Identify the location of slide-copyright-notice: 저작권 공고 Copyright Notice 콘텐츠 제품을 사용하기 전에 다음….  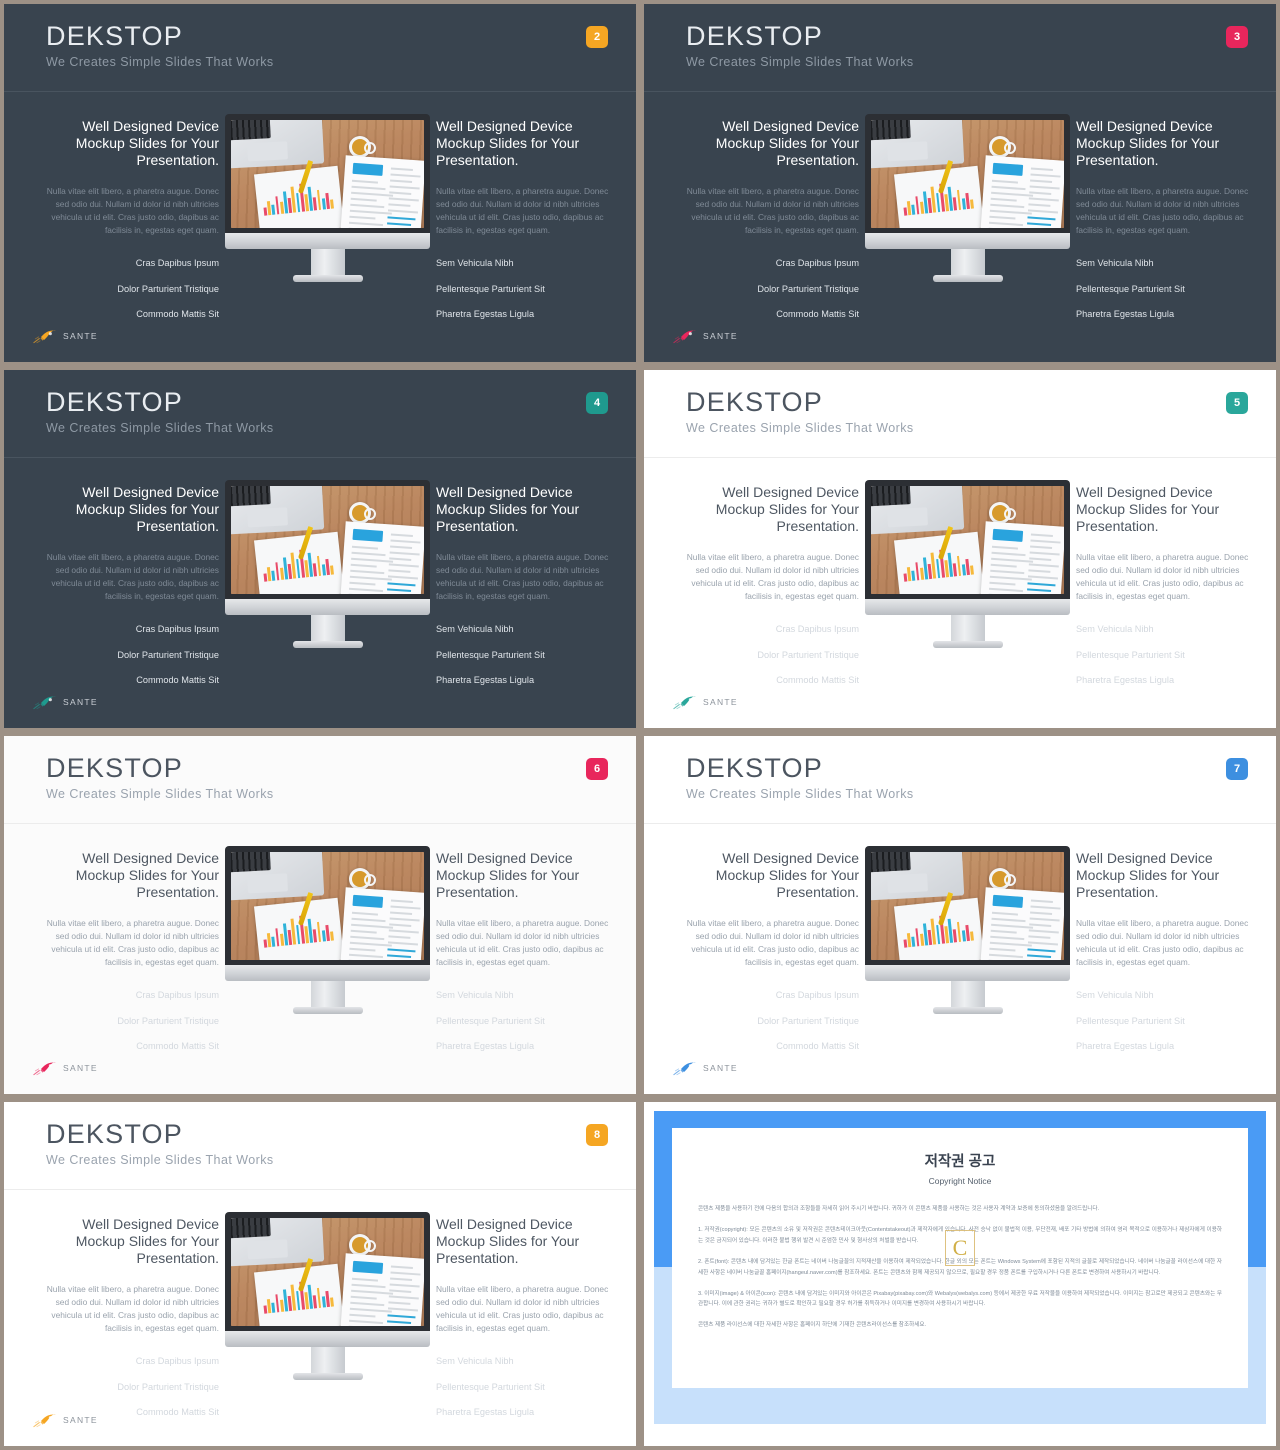
(960, 1274).